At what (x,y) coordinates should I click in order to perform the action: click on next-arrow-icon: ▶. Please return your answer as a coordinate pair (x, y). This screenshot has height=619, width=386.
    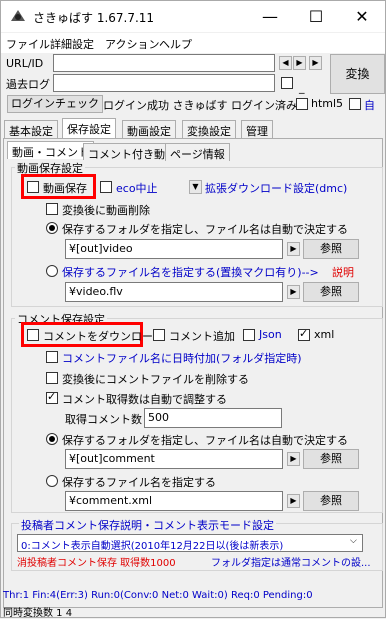
    Looking at the image, I should click on (299, 63).